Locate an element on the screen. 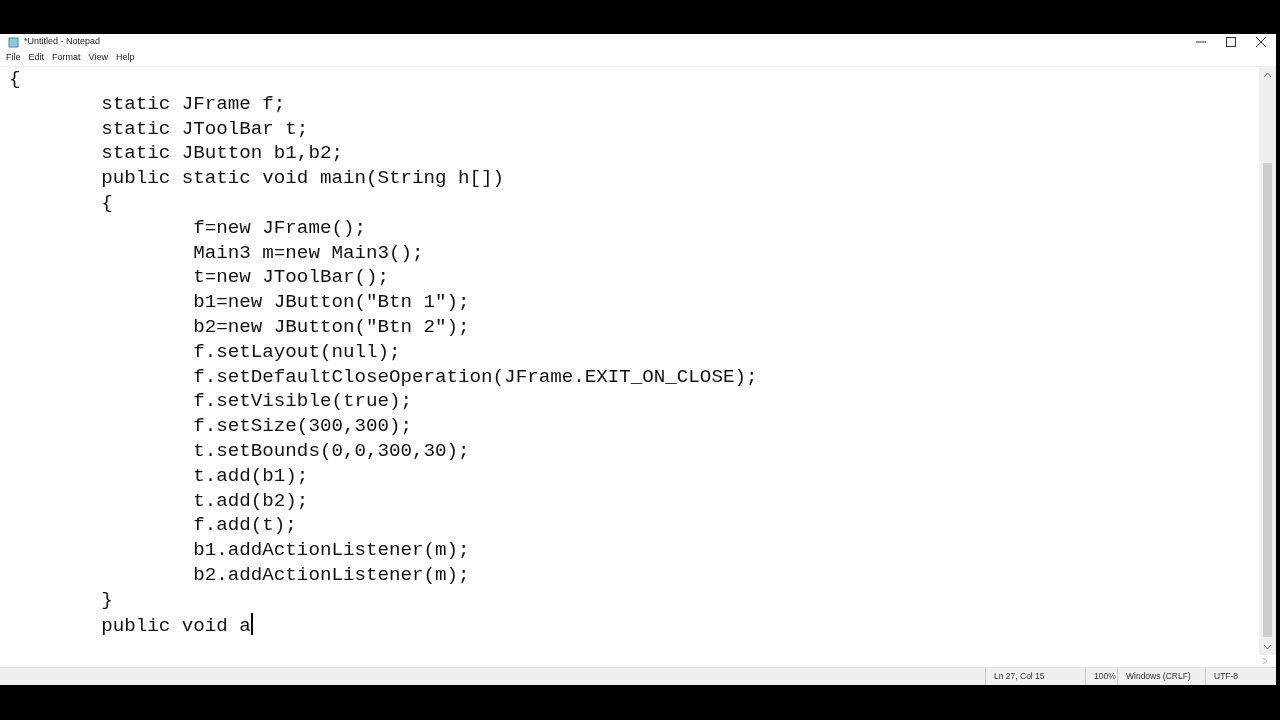 The height and width of the screenshot is (720, 1280). menu-item: Edit is located at coordinates (36, 58).